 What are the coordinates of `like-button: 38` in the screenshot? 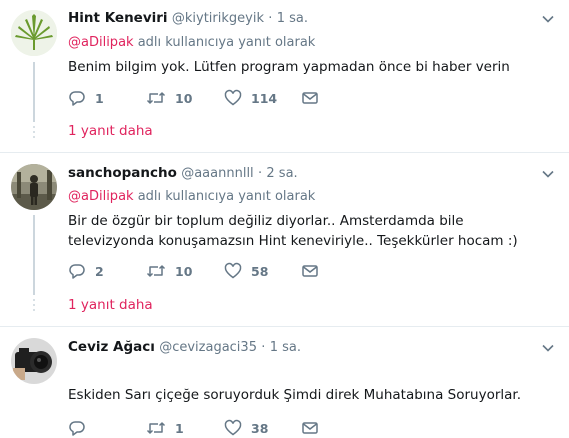 It's located at (263, 428).